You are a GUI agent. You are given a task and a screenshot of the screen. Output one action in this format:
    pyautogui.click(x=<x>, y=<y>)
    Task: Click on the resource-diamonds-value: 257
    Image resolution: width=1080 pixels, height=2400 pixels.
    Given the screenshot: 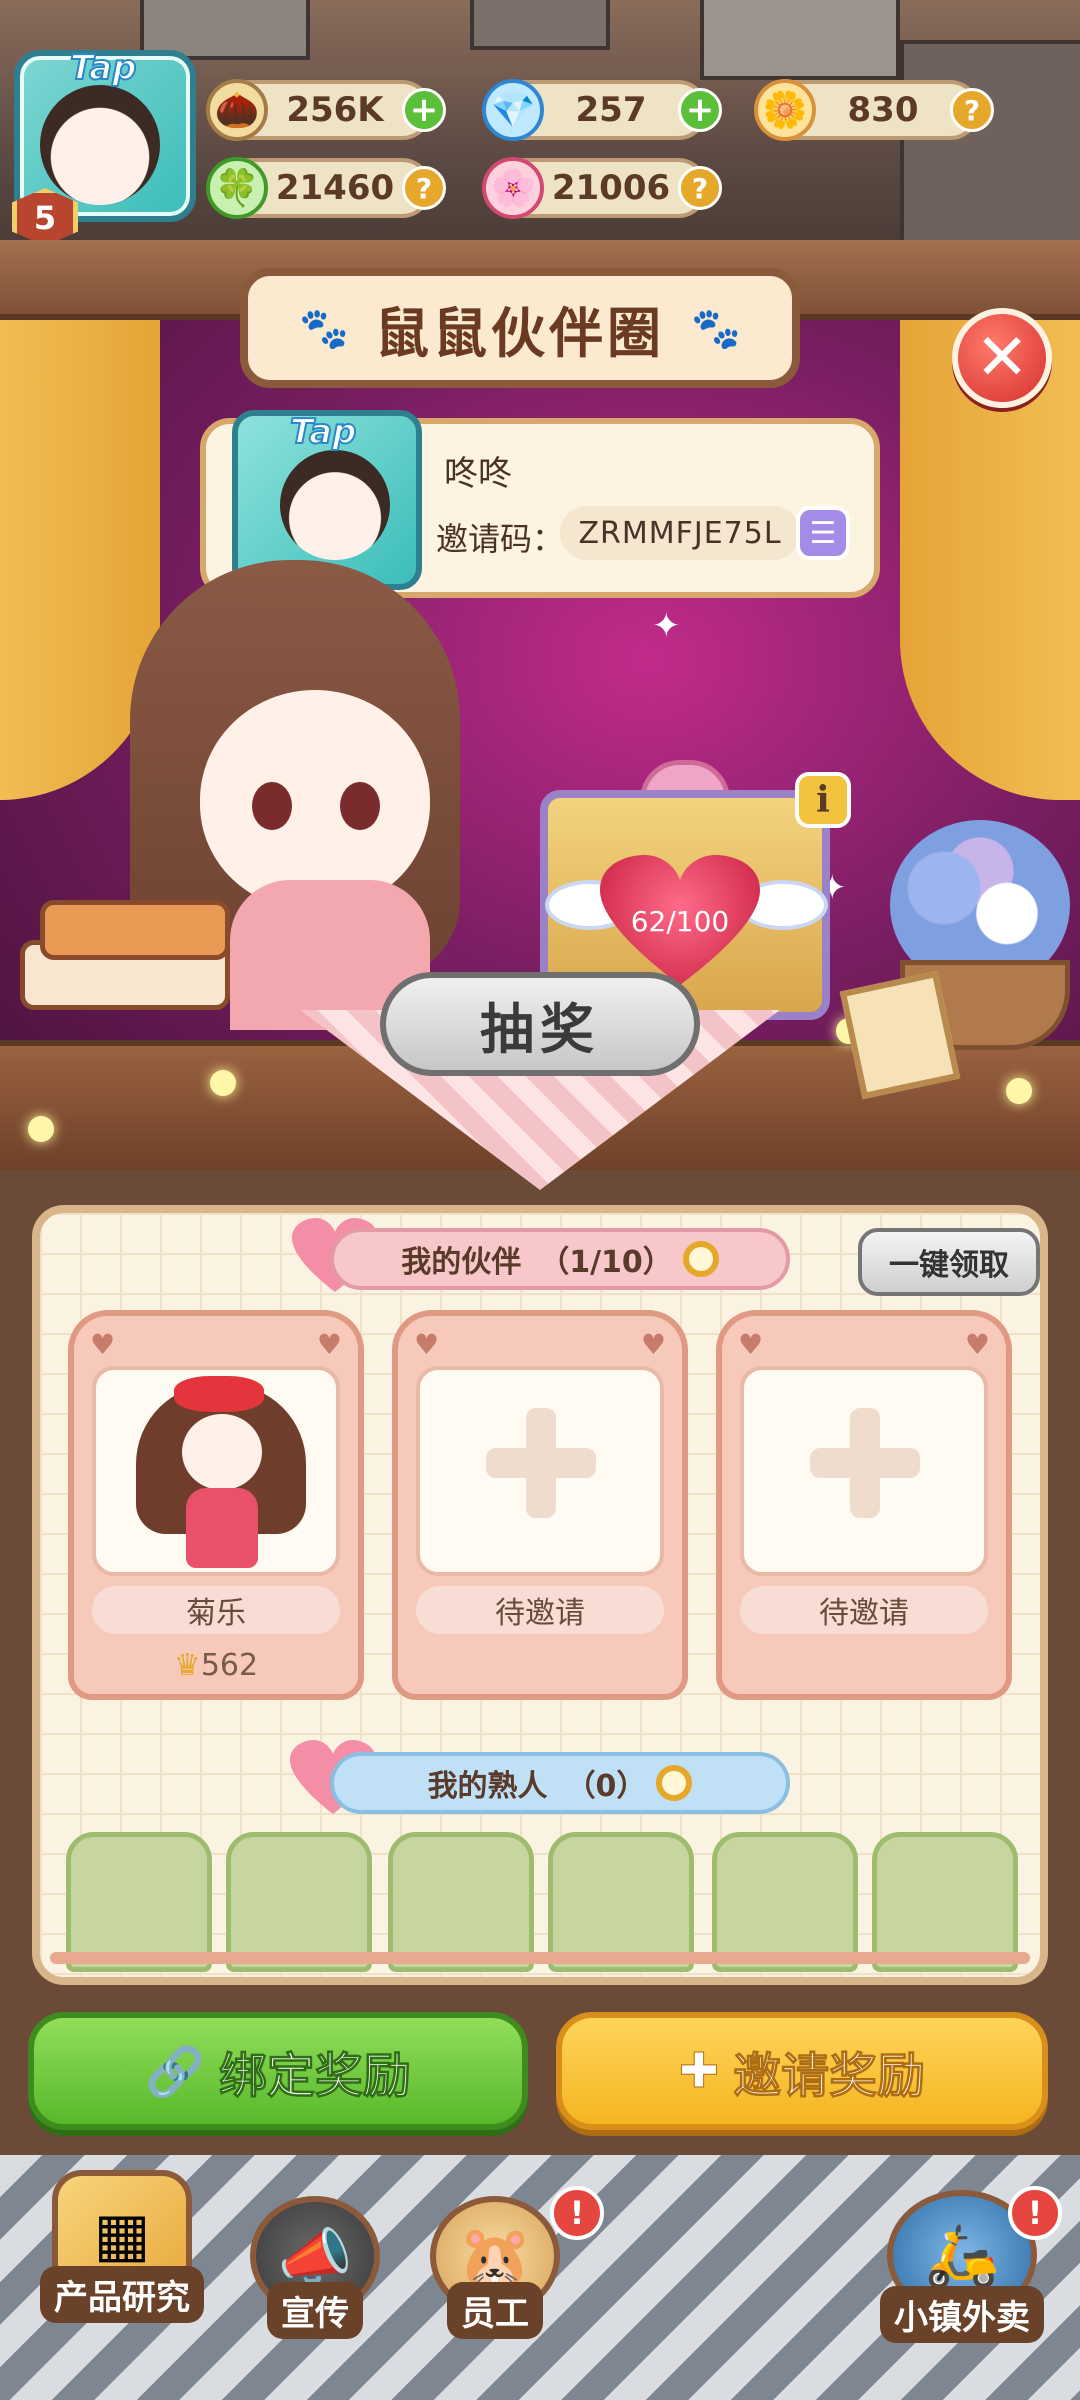 What is the action you would take?
    pyautogui.click(x=611, y=110)
    